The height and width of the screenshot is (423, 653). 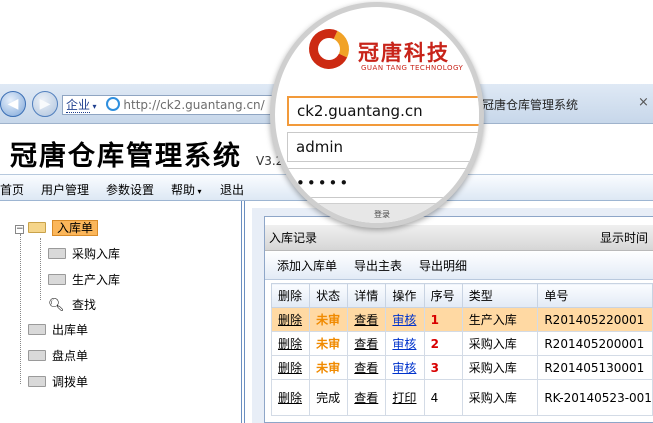 I want to click on menu-item-logout: 退出, so click(x=232, y=189).